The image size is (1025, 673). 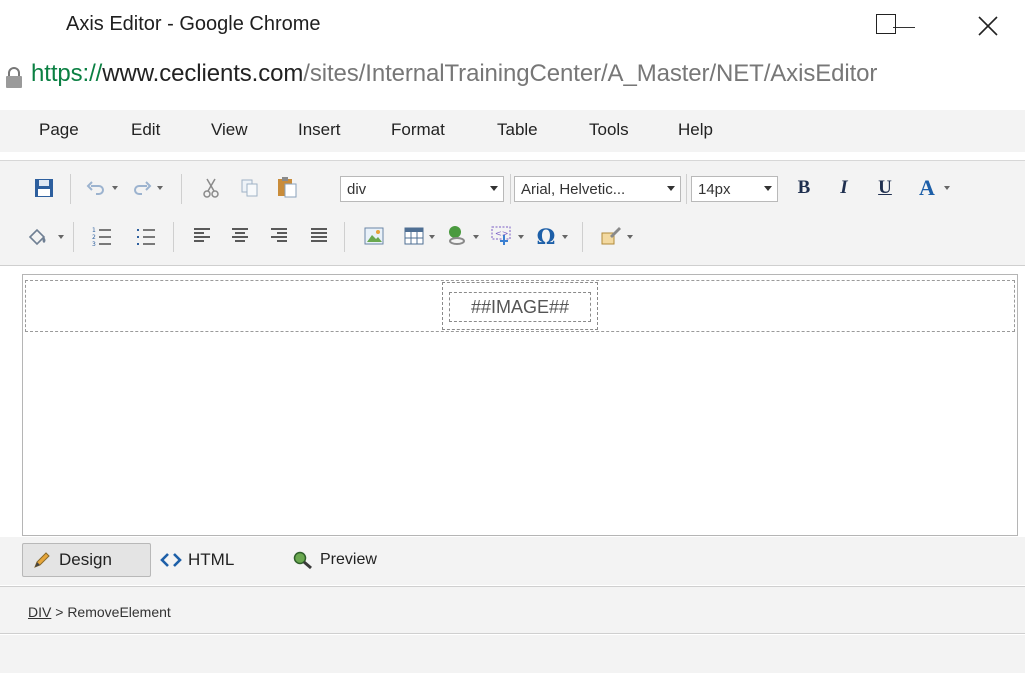 I want to click on mode-tabs-bar, so click(x=512, y=561).